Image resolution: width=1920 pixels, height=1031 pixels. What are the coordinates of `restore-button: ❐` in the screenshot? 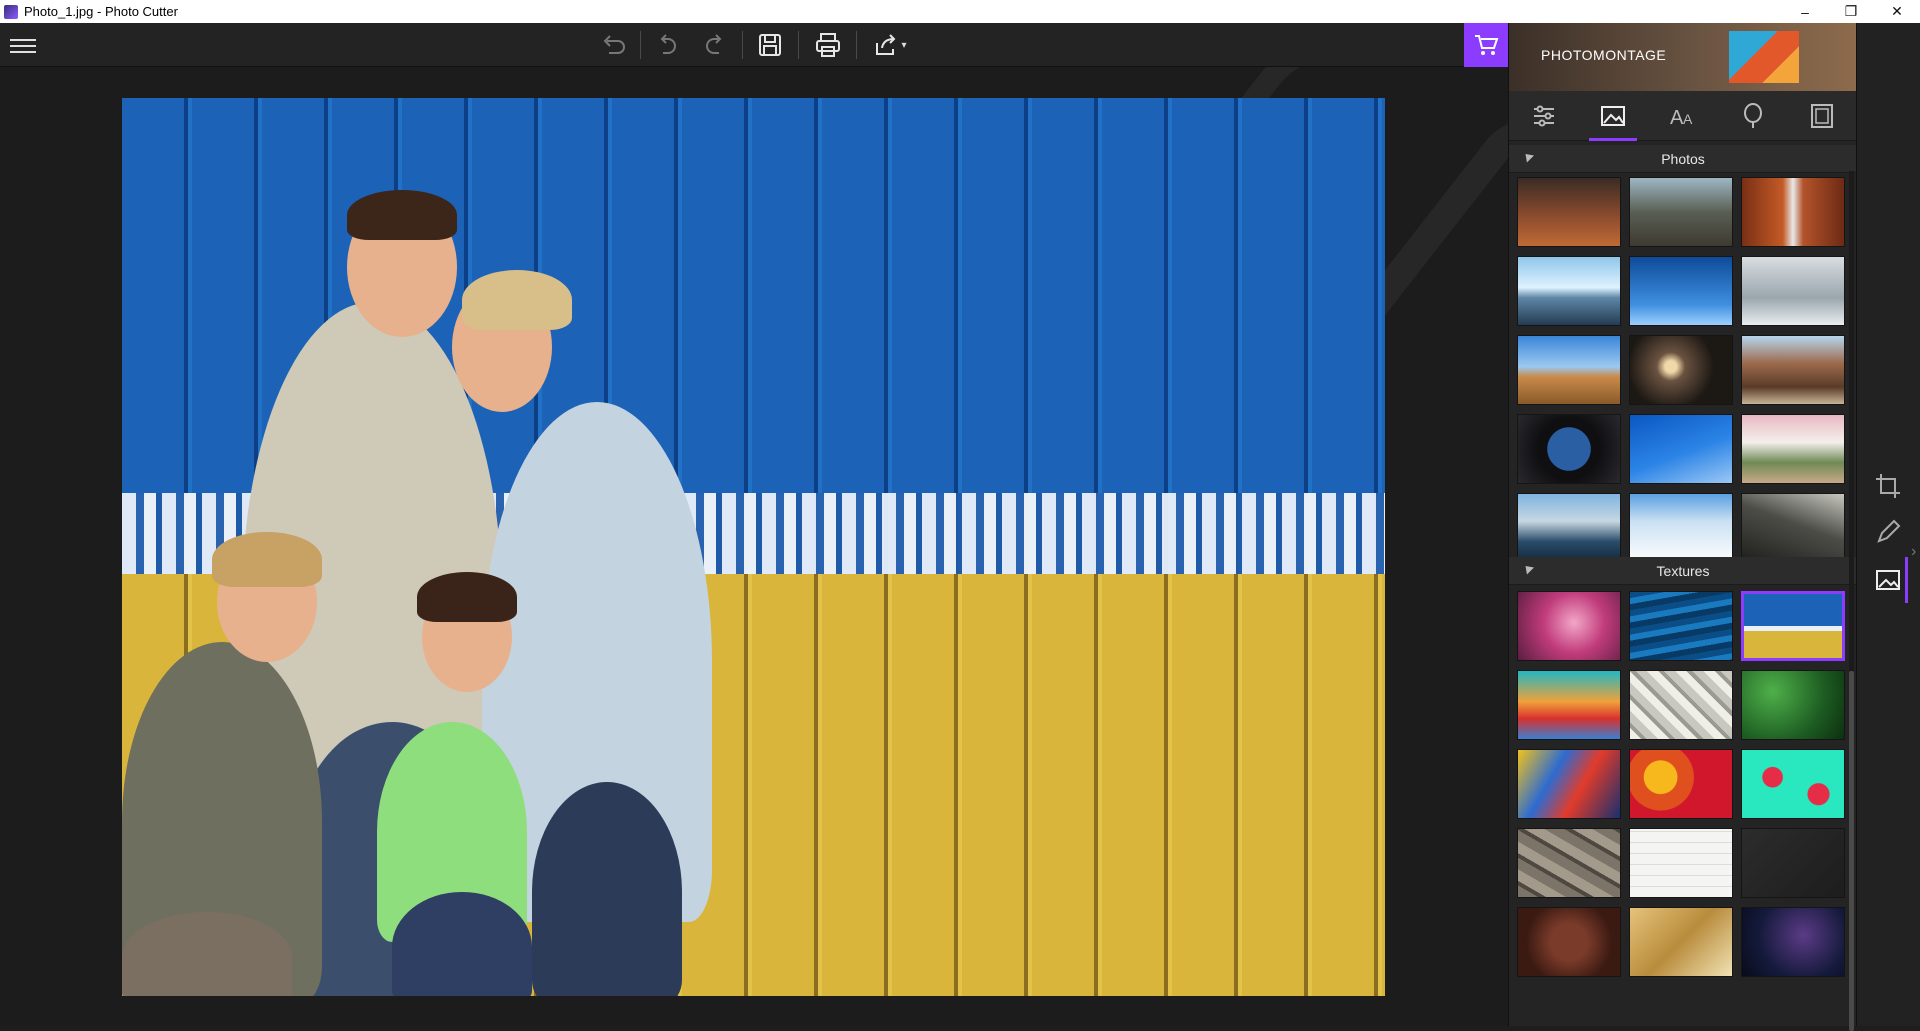 It's located at (1851, 11).